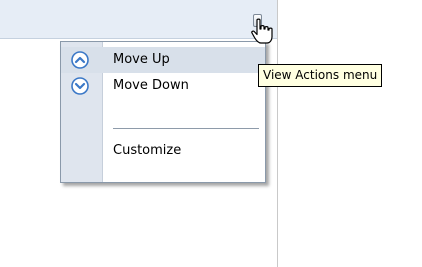  What do you see at coordinates (147, 150) in the screenshot?
I see `menu-item-label: Customize` at bounding box center [147, 150].